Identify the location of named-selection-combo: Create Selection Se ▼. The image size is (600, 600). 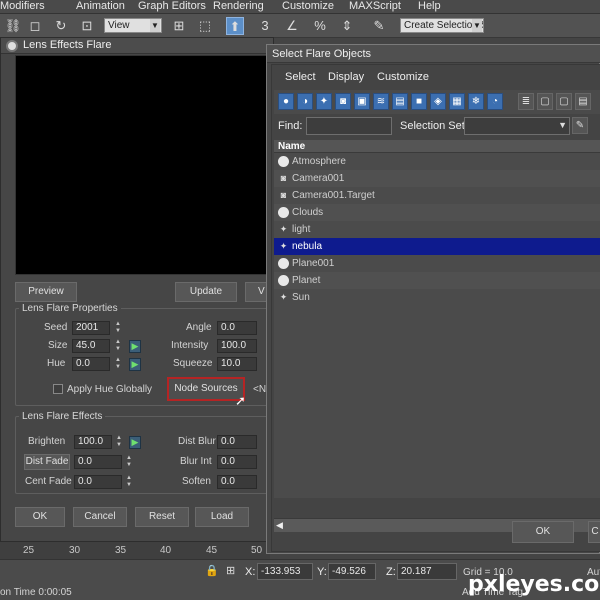
(442, 25).